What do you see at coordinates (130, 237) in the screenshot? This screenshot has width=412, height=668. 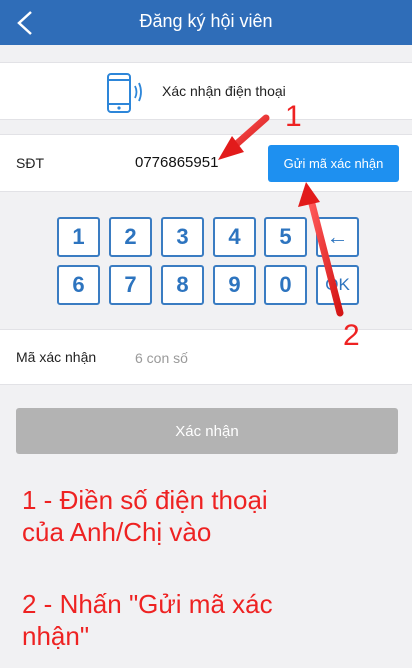 I see `key-2: 2` at bounding box center [130, 237].